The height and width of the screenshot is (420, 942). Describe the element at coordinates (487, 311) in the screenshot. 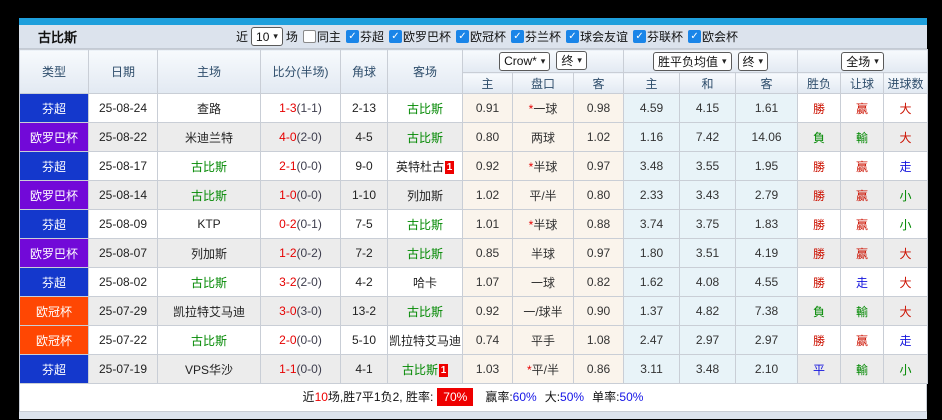

I see `handicap-home-odds: 0.92` at that location.